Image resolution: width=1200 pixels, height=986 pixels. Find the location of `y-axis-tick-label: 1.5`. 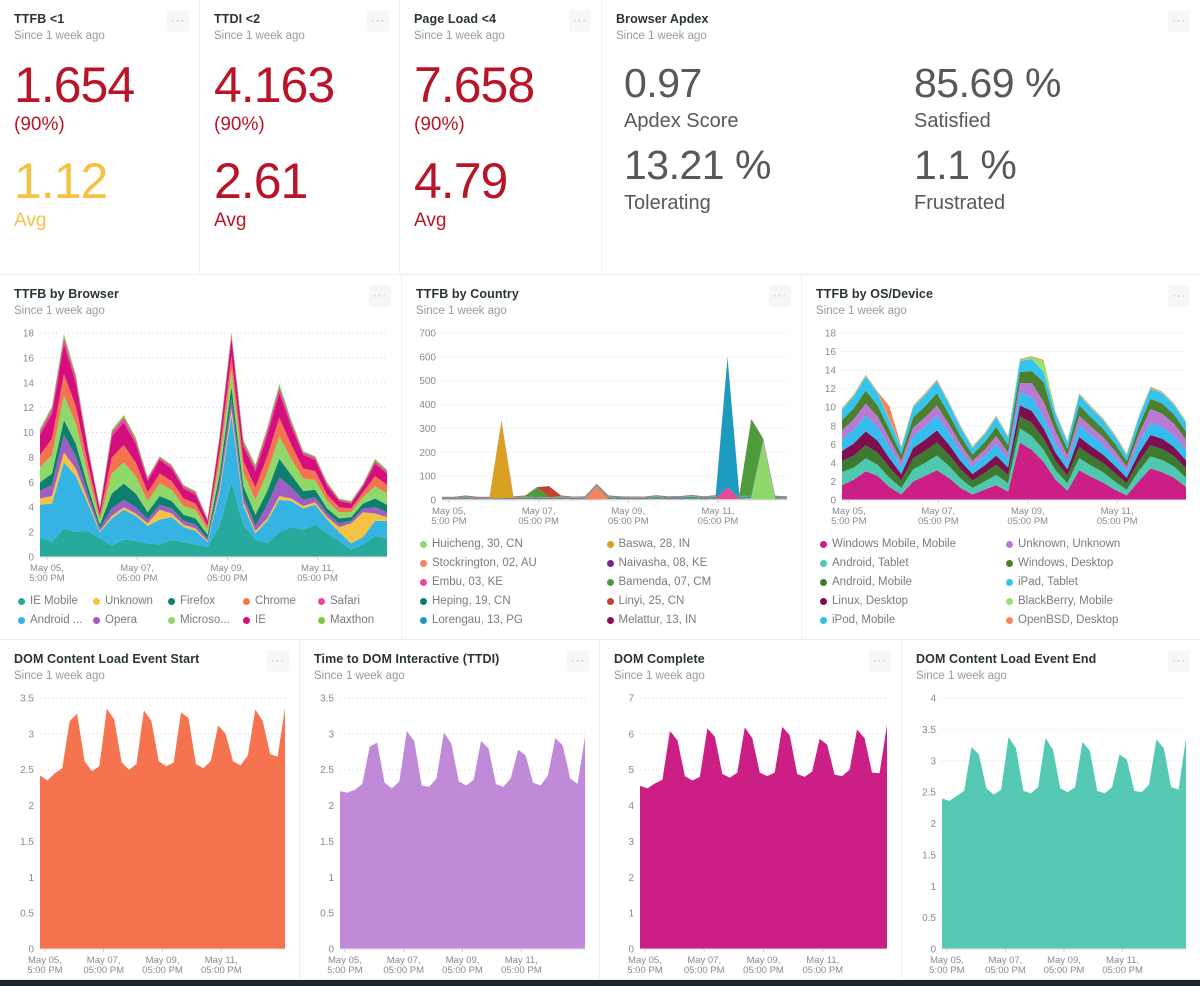

y-axis-tick-label: 1.5 is located at coordinates (929, 855).